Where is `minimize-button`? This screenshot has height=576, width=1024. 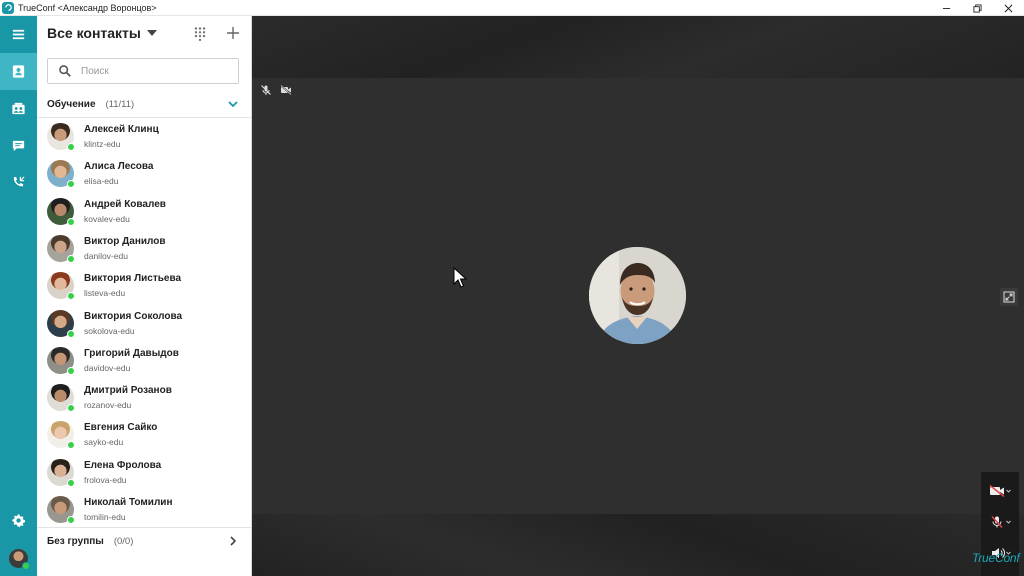 minimize-button is located at coordinates (946, 8).